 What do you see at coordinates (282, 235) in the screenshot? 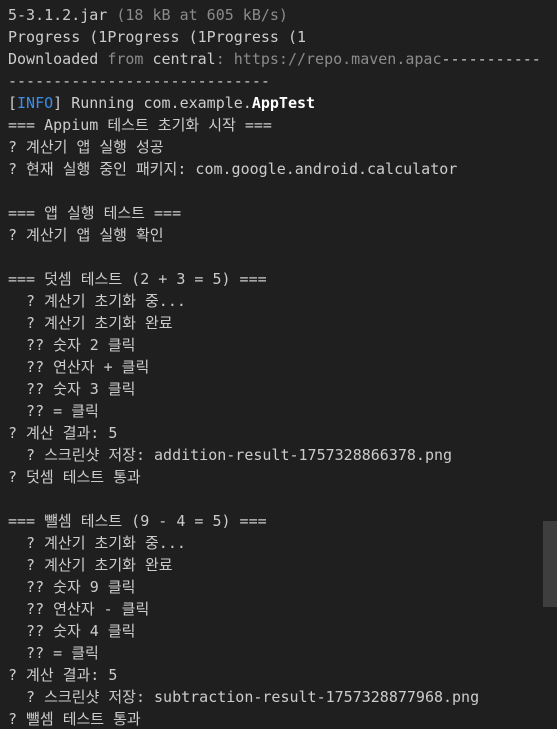
I see `terminal-line: ? 계산기 앱 실행 확인` at bounding box center [282, 235].